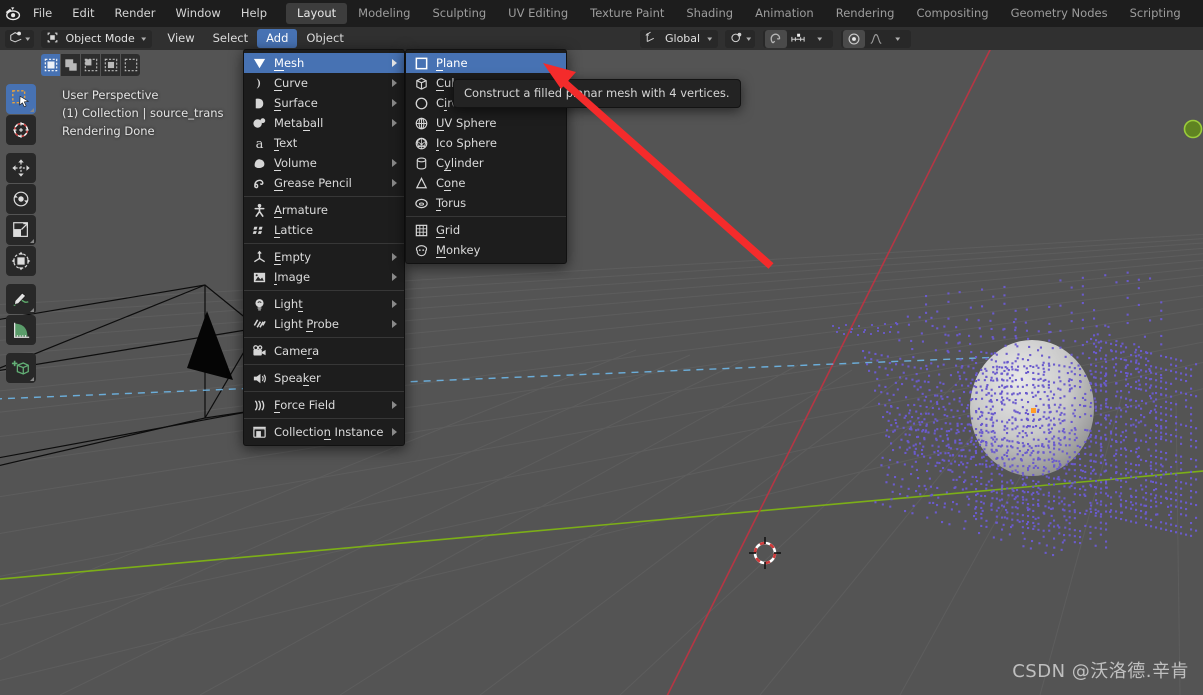 This screenshot has height=695, width=1203. What do you see at coordinates (135, 13) in the screenshot?
I see `topbar-menu-render: Render` at bounding box center [135, 13].